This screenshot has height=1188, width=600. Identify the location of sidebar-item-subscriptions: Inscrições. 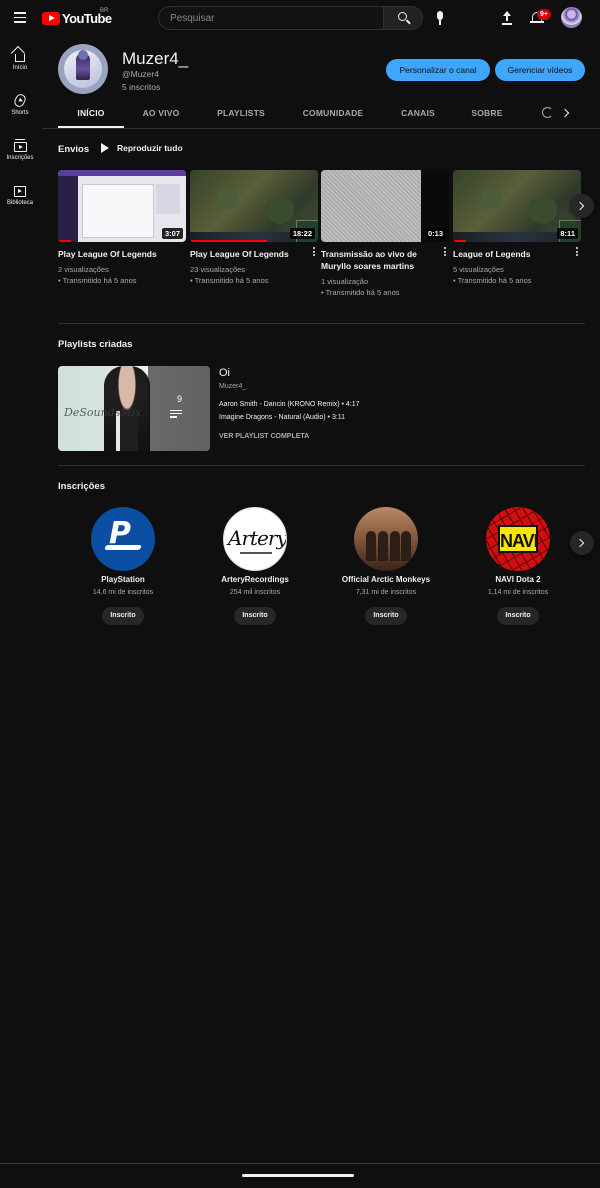
(20, 155).